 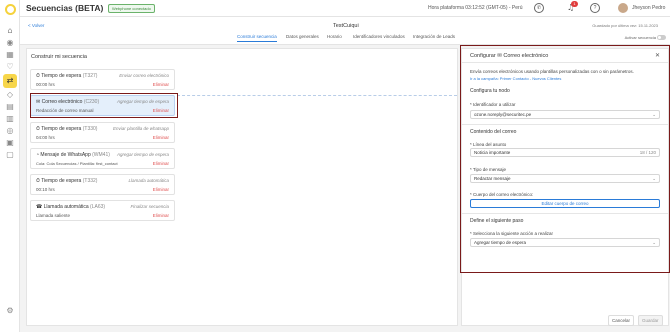 I want to click on platform-time: Hora plataforma 03:12:52 (GMT-05) - Perú, so click(x=475, y=8).